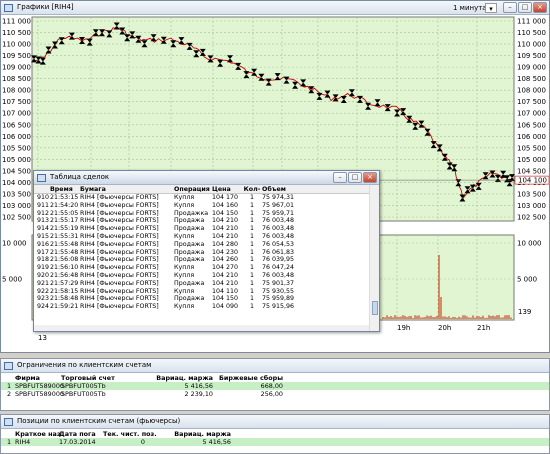  I want to click on limits-cell: SPBFUT005Tb, so click(83, 386).